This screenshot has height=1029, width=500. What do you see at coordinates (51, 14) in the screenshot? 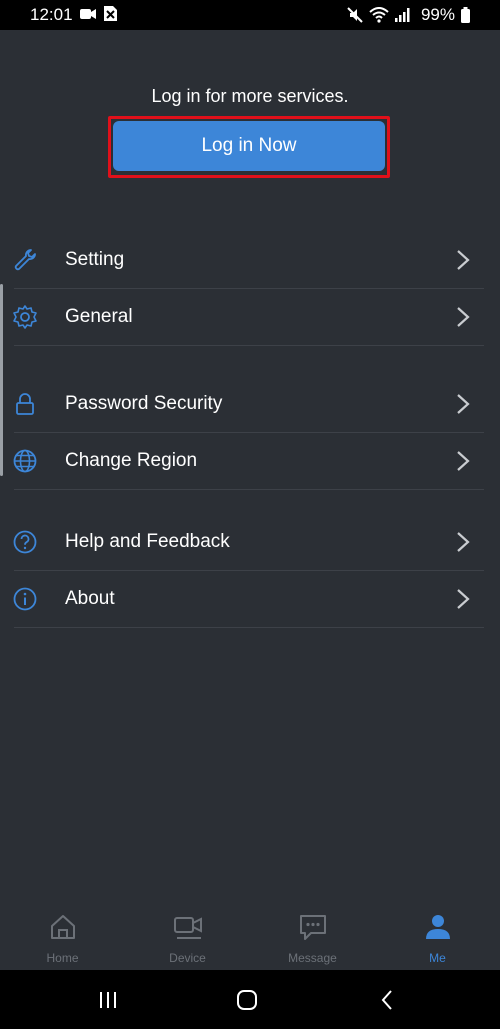
I see `status-time: 12:01` at bounding box center [51, 14].